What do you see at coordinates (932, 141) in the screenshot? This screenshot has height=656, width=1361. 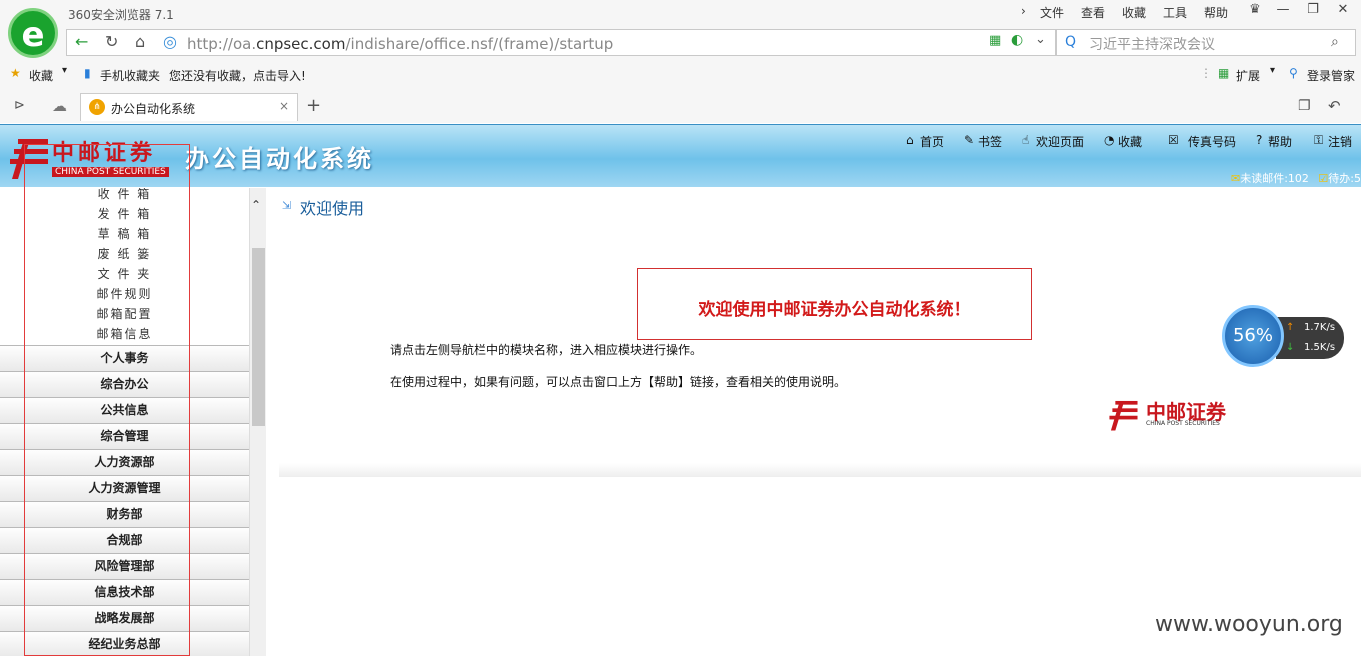 I see `topnav-home: 首页` at bounding box center [932, 141].